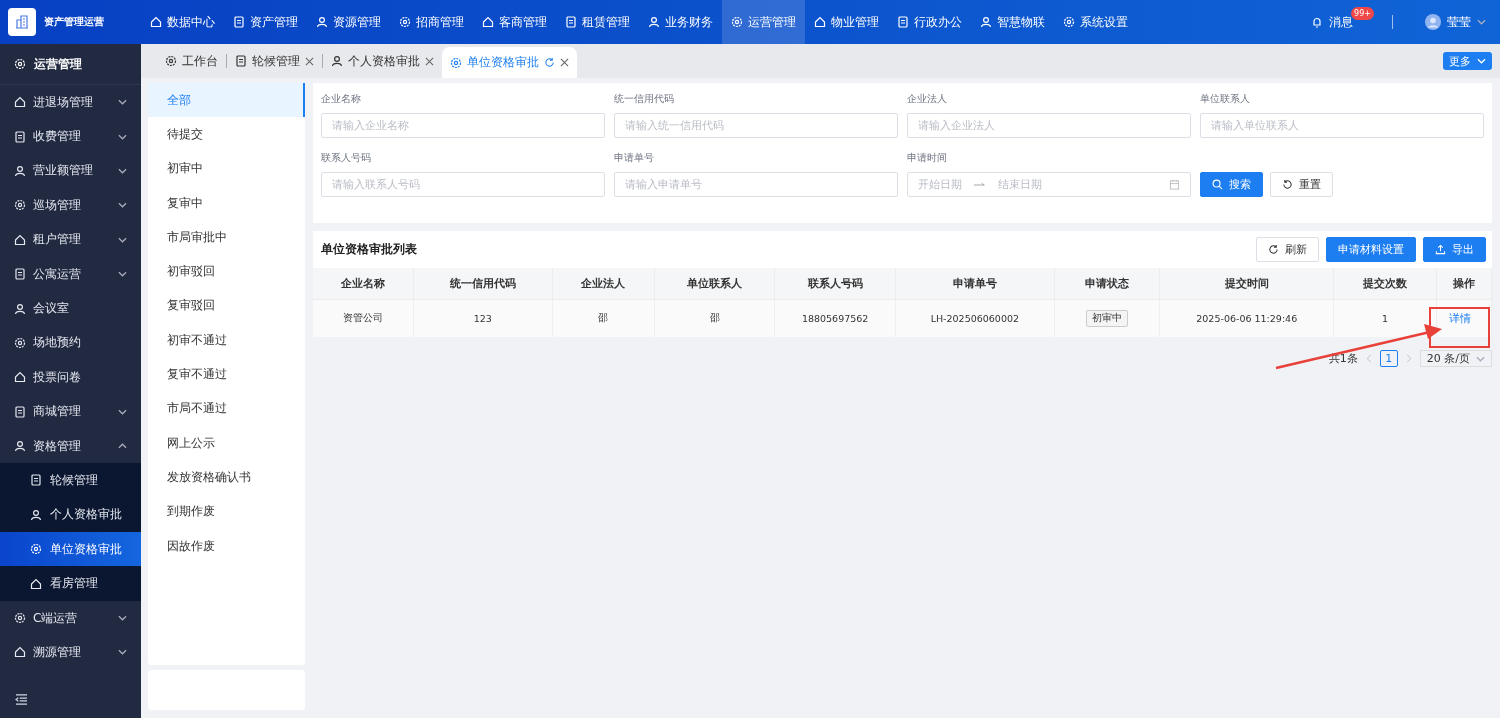 This screenshot has height=718, width=1500. What do you see at coordinates (382, 61) in the screenshot?
I see `page-tab: 个人资格审批` at bounding box center [382, 61].